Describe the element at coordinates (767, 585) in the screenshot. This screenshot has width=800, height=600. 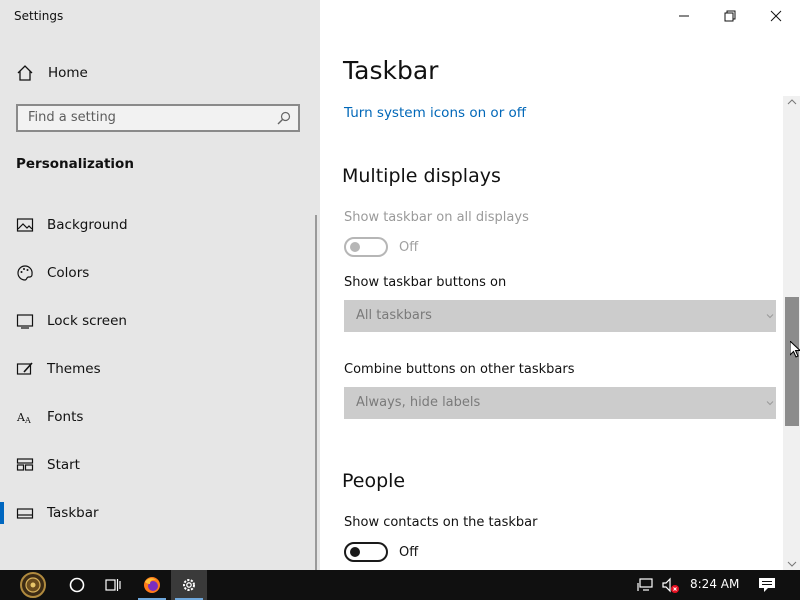
I see `notification-icon` at that location.